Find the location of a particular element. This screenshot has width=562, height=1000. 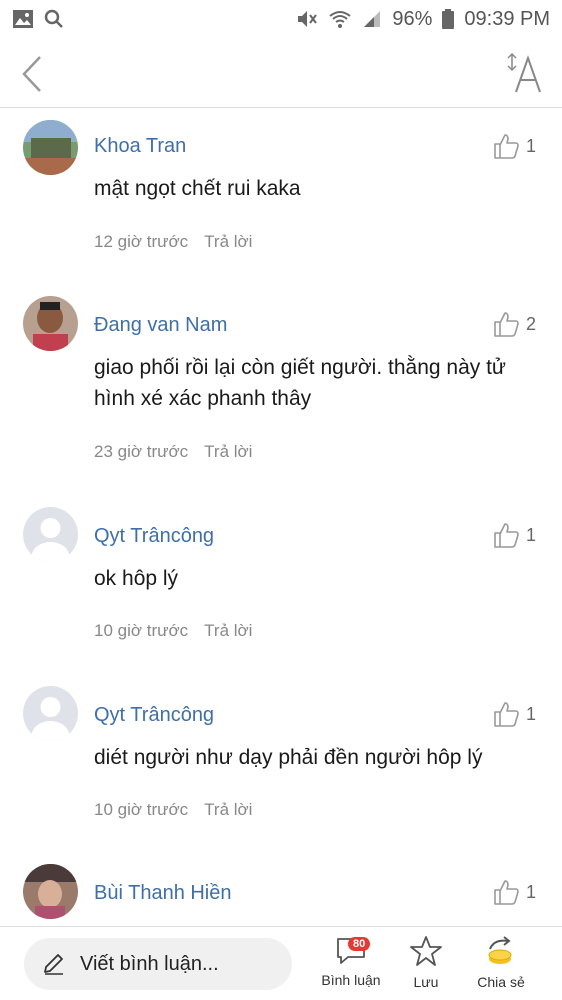

gallery-icon is located at coordinates (23, 19).